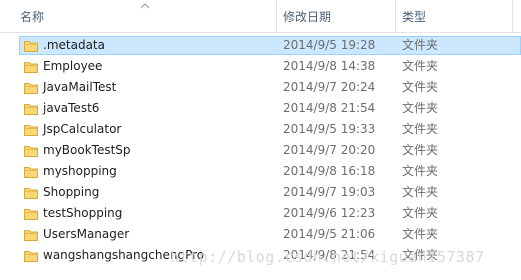 This screenshot has width=521, height=280. Describe the element at coordinates (327, 257) in the screenshot. I see `watermark: http://blog.csdn.net/xiguan157387` at that location.